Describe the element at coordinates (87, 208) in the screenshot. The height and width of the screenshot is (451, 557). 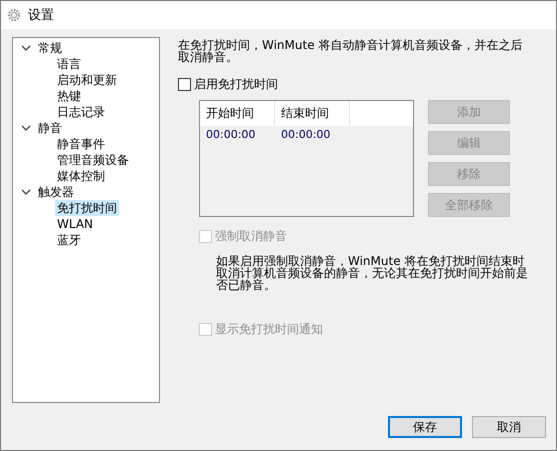
I see `tree-item: 免打扰时间` at that location.